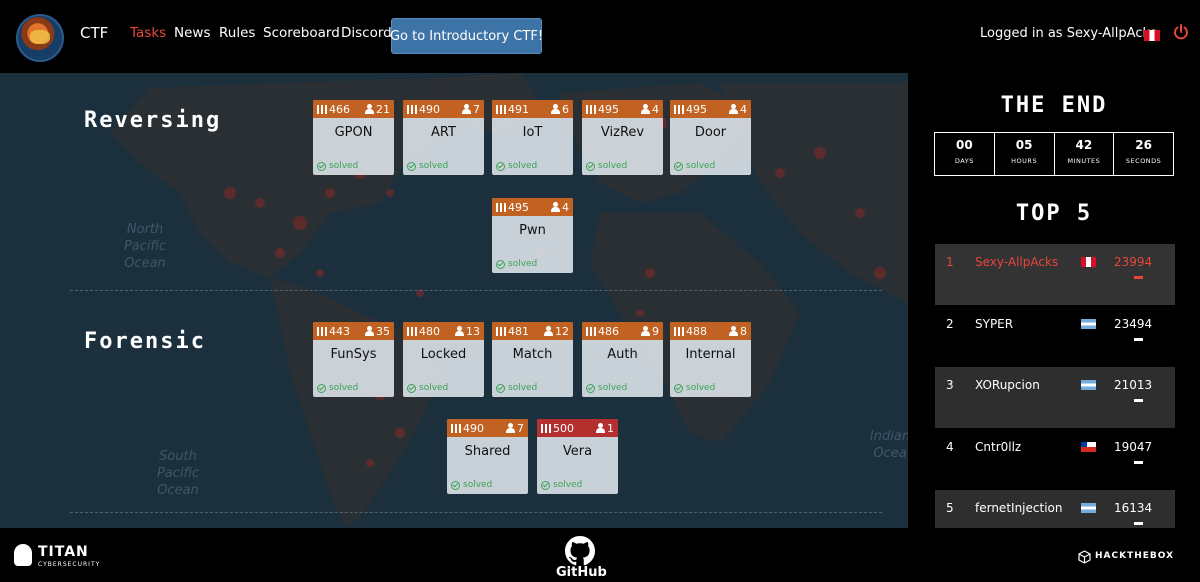 Image resolution: width=1200 pixels, height=582 pixels. Describe the element at coordinates (40, 38) in the screenshot. I see `ctf-logo` at that location.